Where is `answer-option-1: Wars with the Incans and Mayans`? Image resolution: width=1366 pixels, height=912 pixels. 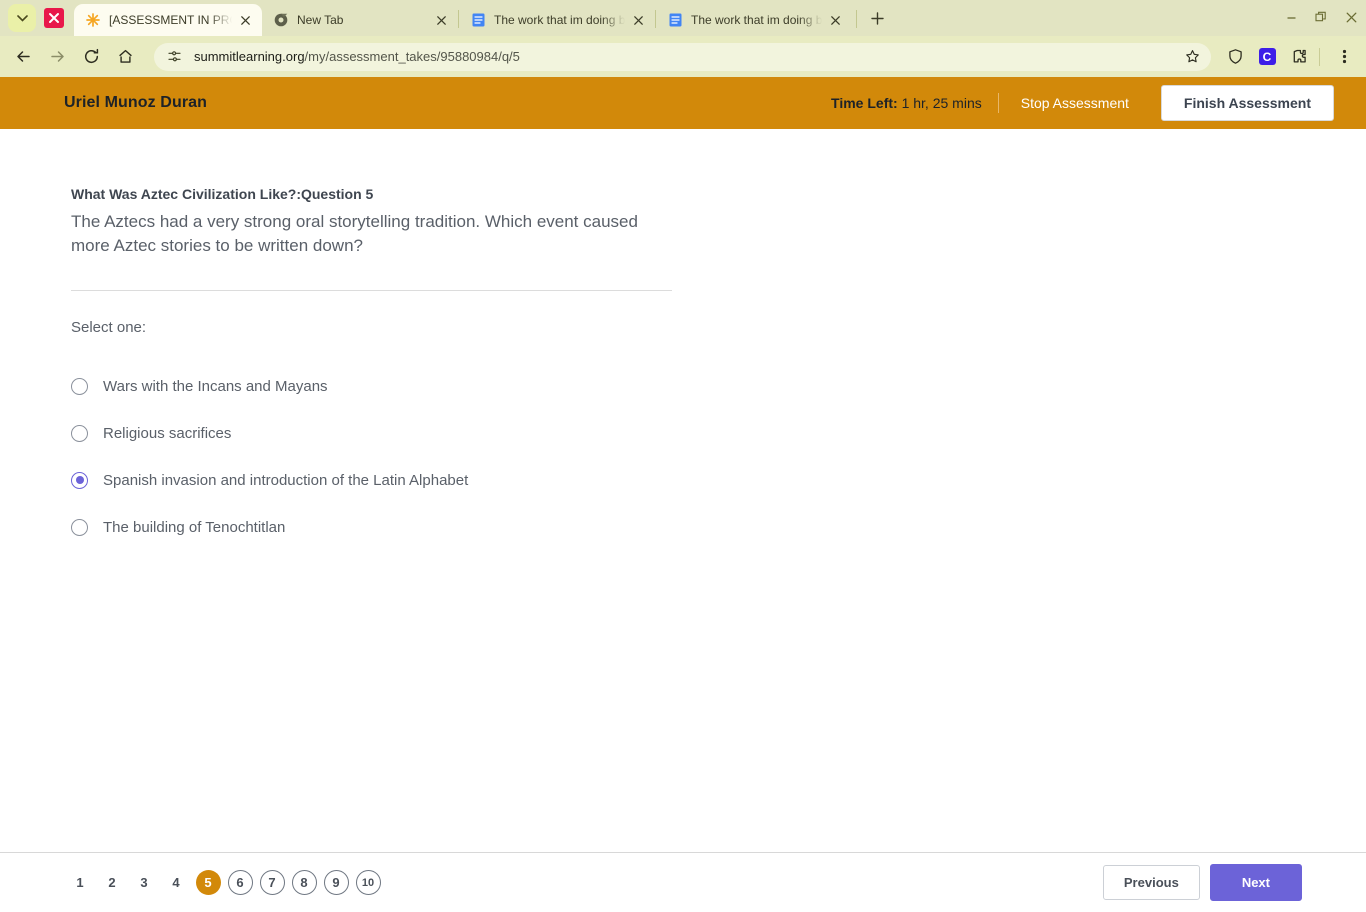
answer-option-1: Wars with the Incans and Mayans is located at coordinates (371, 386).